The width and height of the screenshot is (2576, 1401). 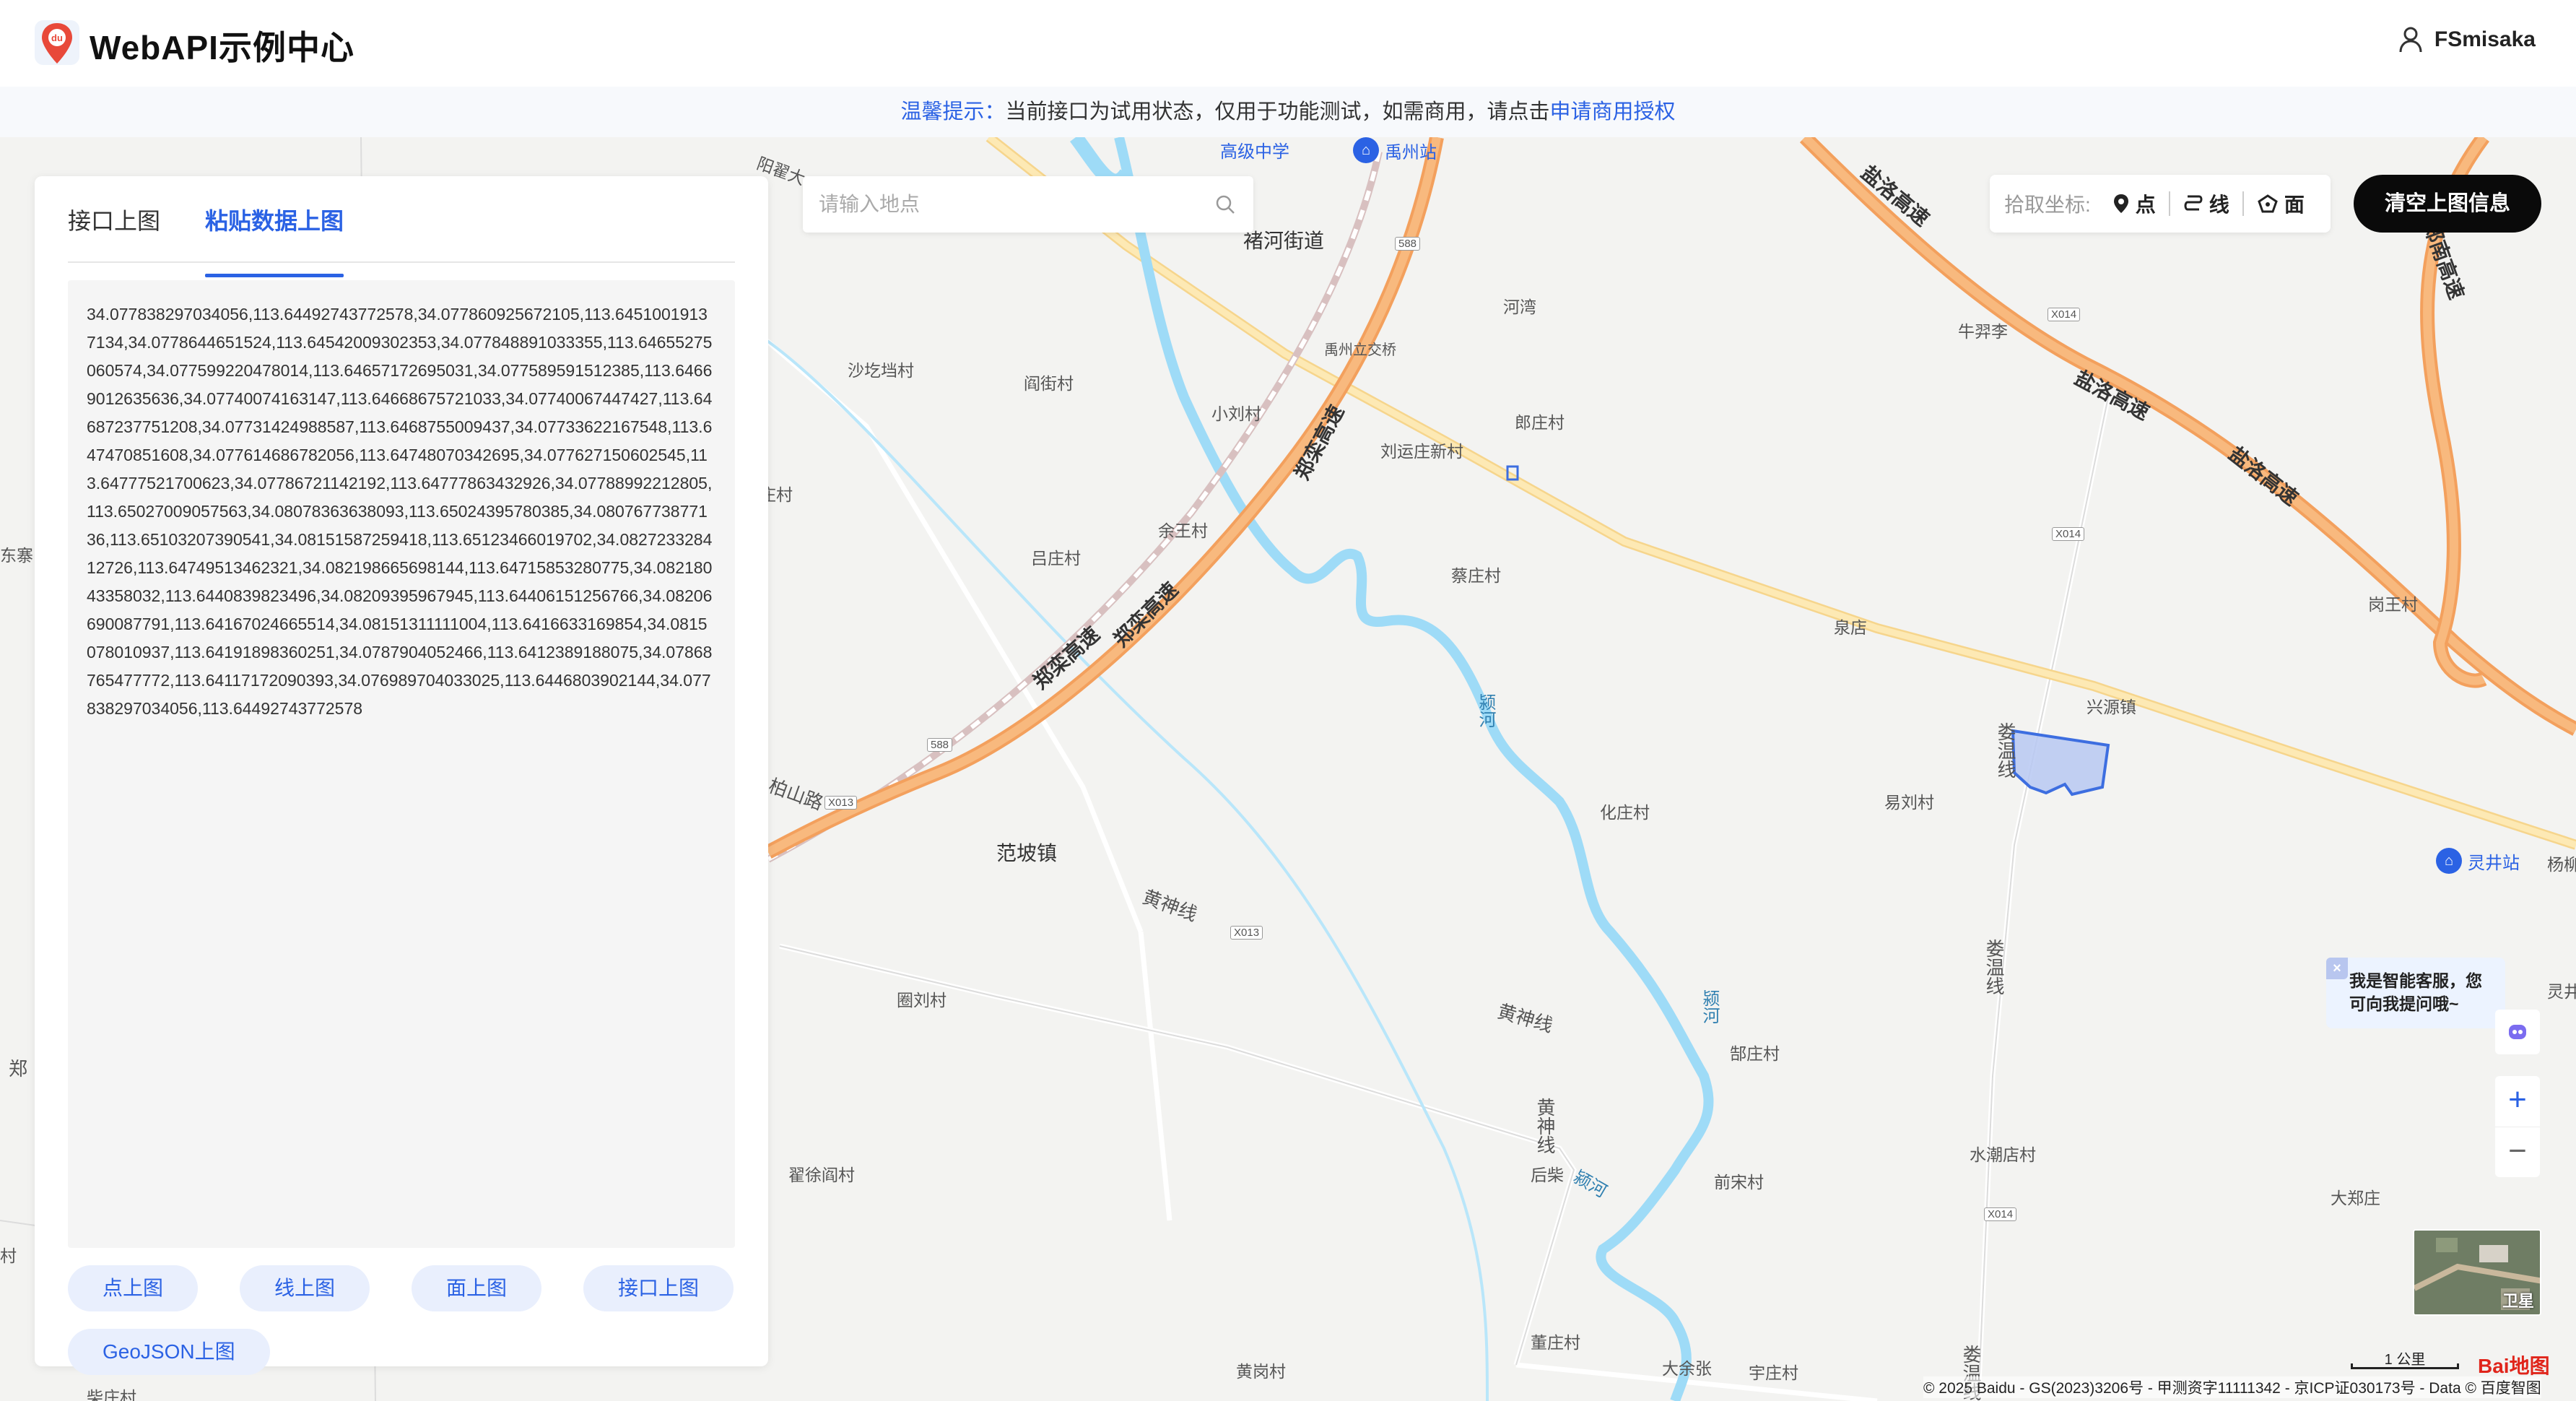 What do you see at coordinates (1236, 413) in the screenshot?
I see `place-label: 小刘村` at bounding box center [1236, 413].